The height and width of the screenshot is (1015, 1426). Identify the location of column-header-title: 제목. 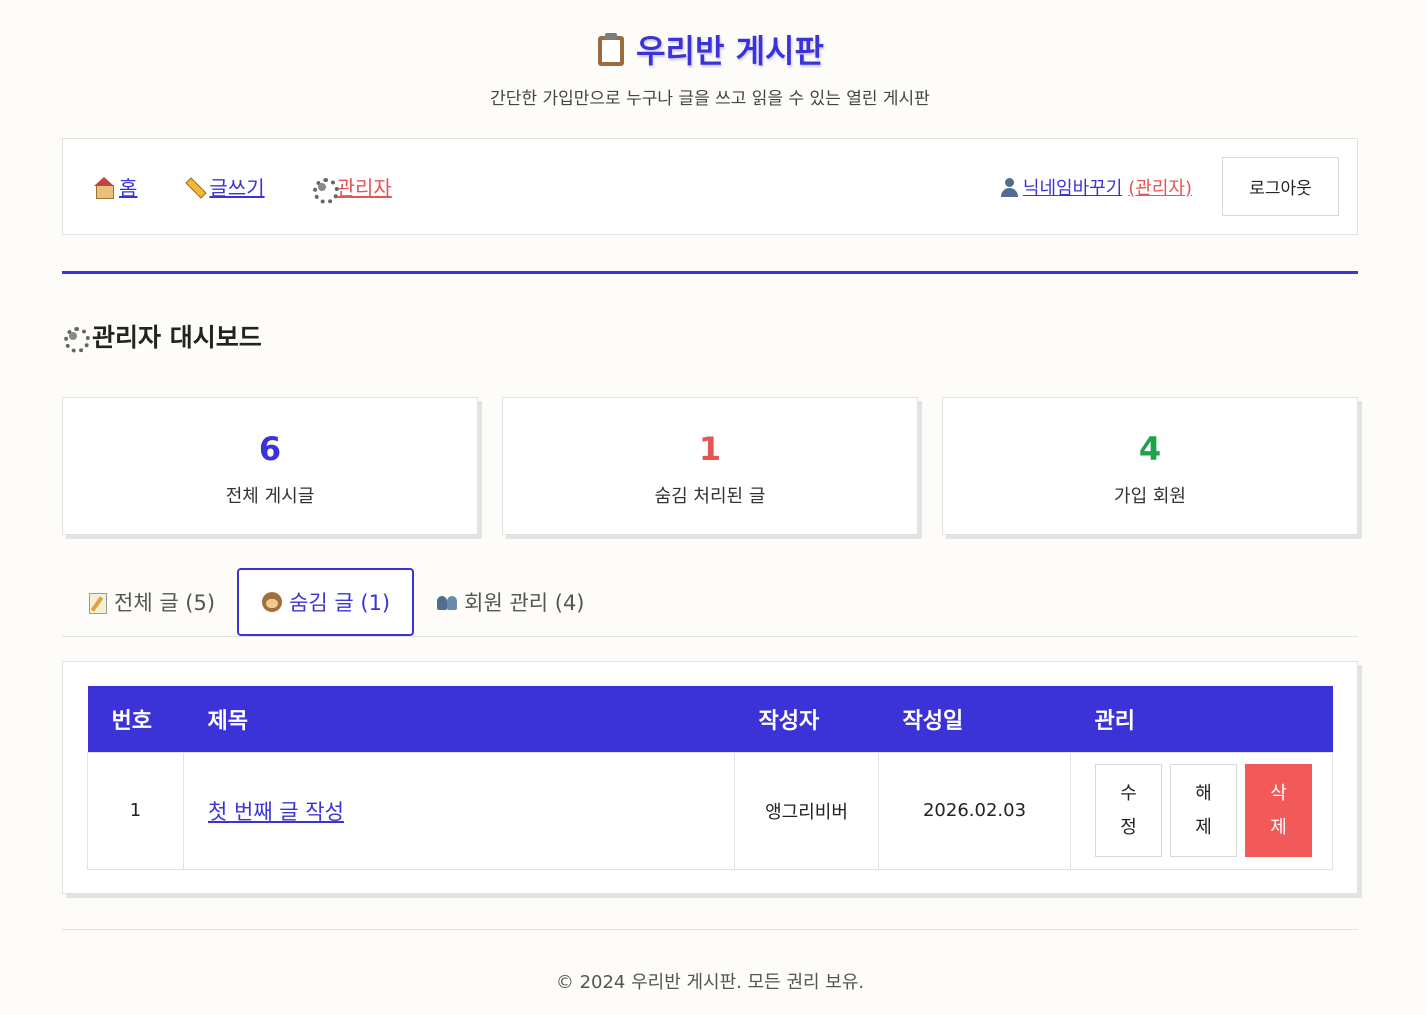
(227, 721).